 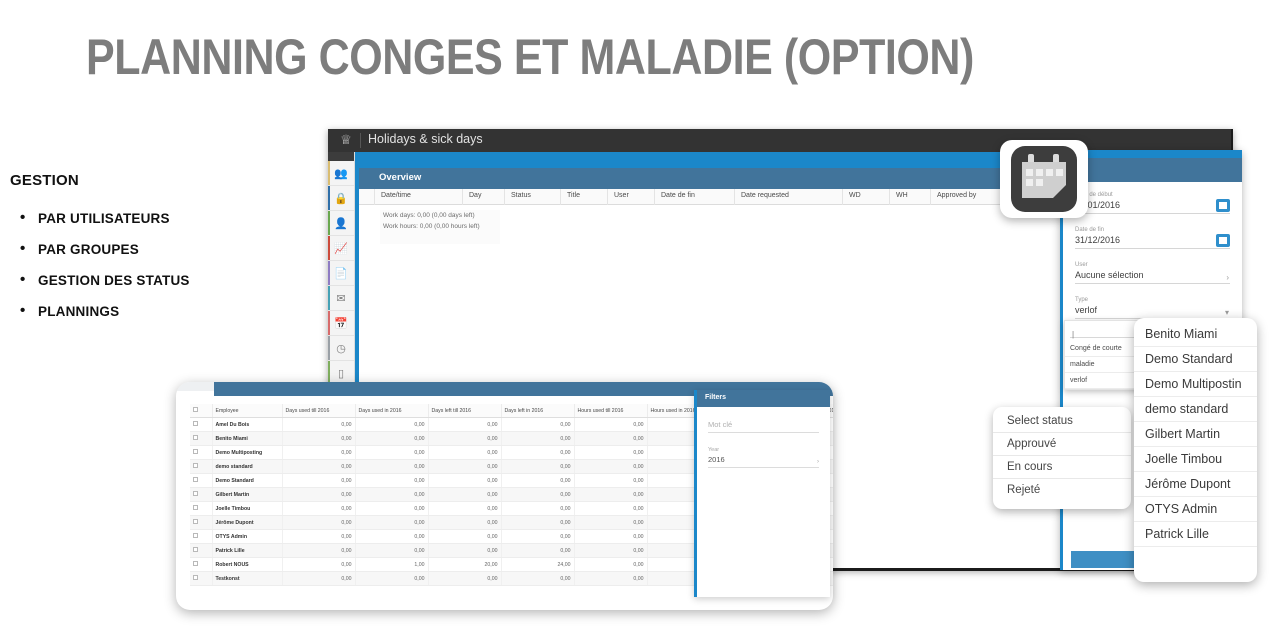 I want to click on cell-value-2: 20,00, so click(x=465, y=564).